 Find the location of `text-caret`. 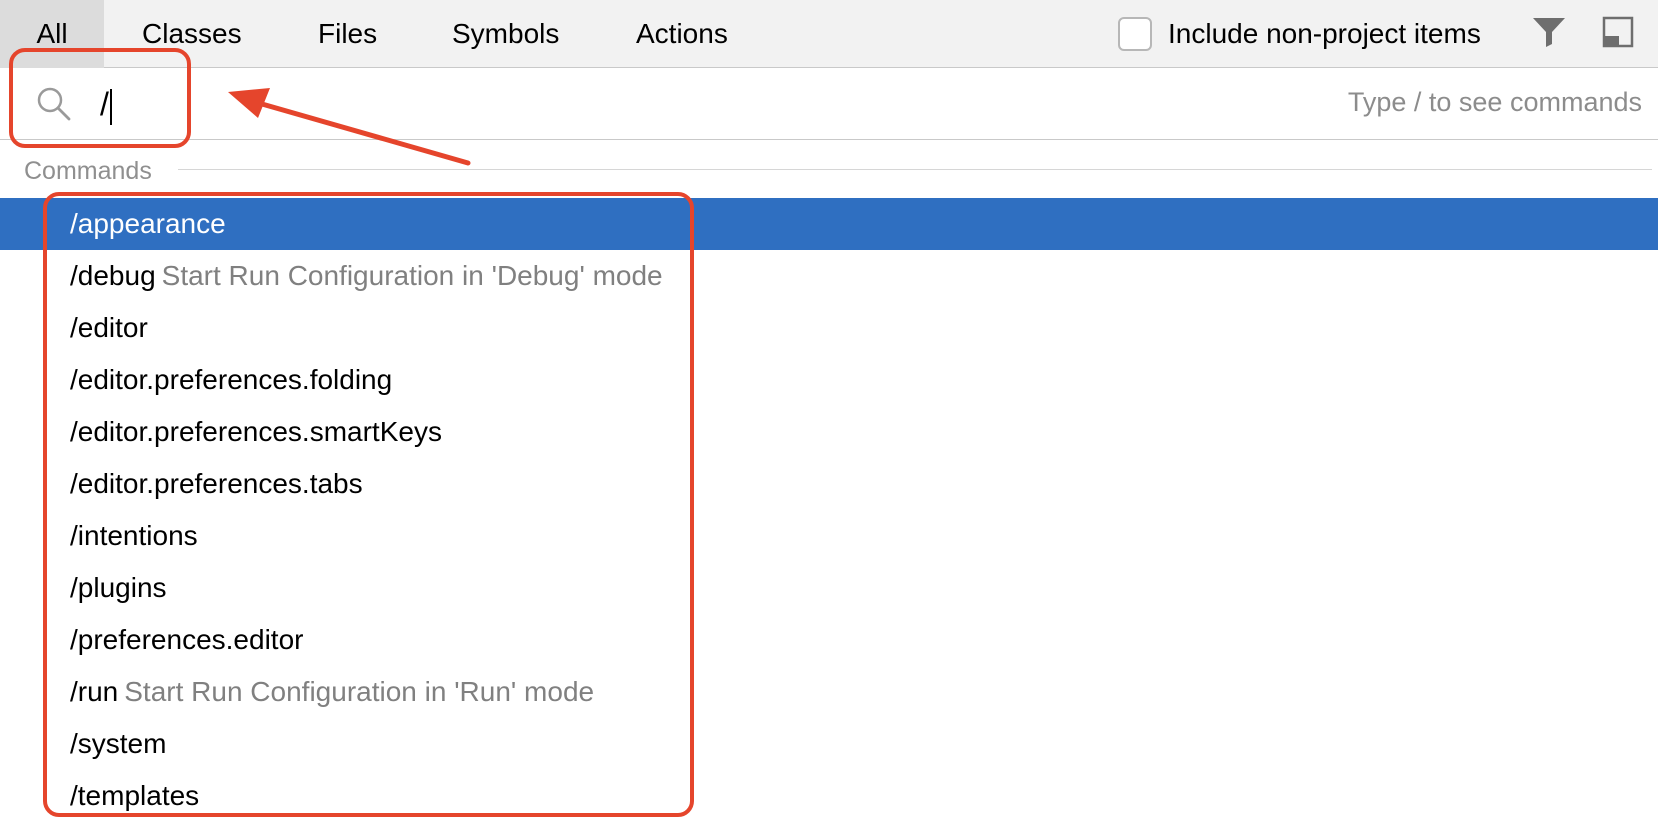

text-caret is located at coordinates (110, 106).